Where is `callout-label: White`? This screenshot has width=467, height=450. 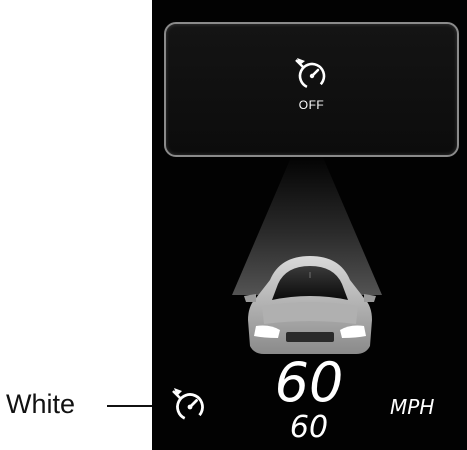 callout-label: White is located at coordinates (41, 404).